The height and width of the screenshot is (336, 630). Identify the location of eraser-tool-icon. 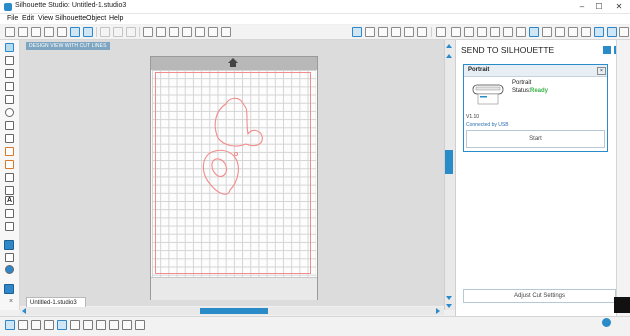
(9, 213).